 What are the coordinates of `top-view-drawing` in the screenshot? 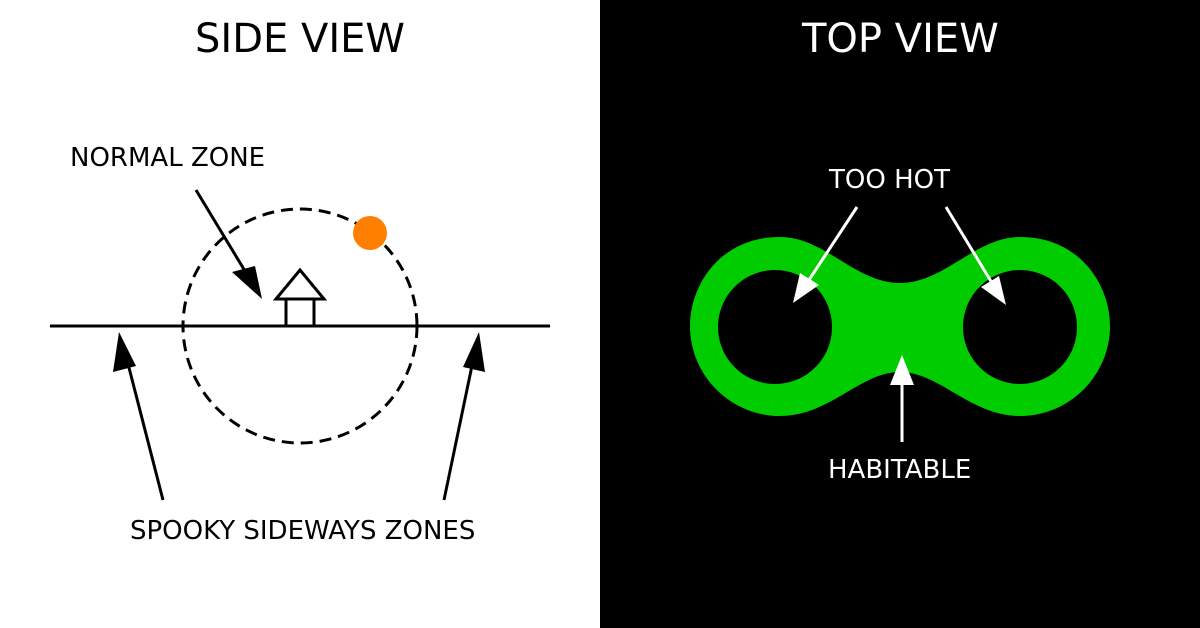 It's located at (900, 324).